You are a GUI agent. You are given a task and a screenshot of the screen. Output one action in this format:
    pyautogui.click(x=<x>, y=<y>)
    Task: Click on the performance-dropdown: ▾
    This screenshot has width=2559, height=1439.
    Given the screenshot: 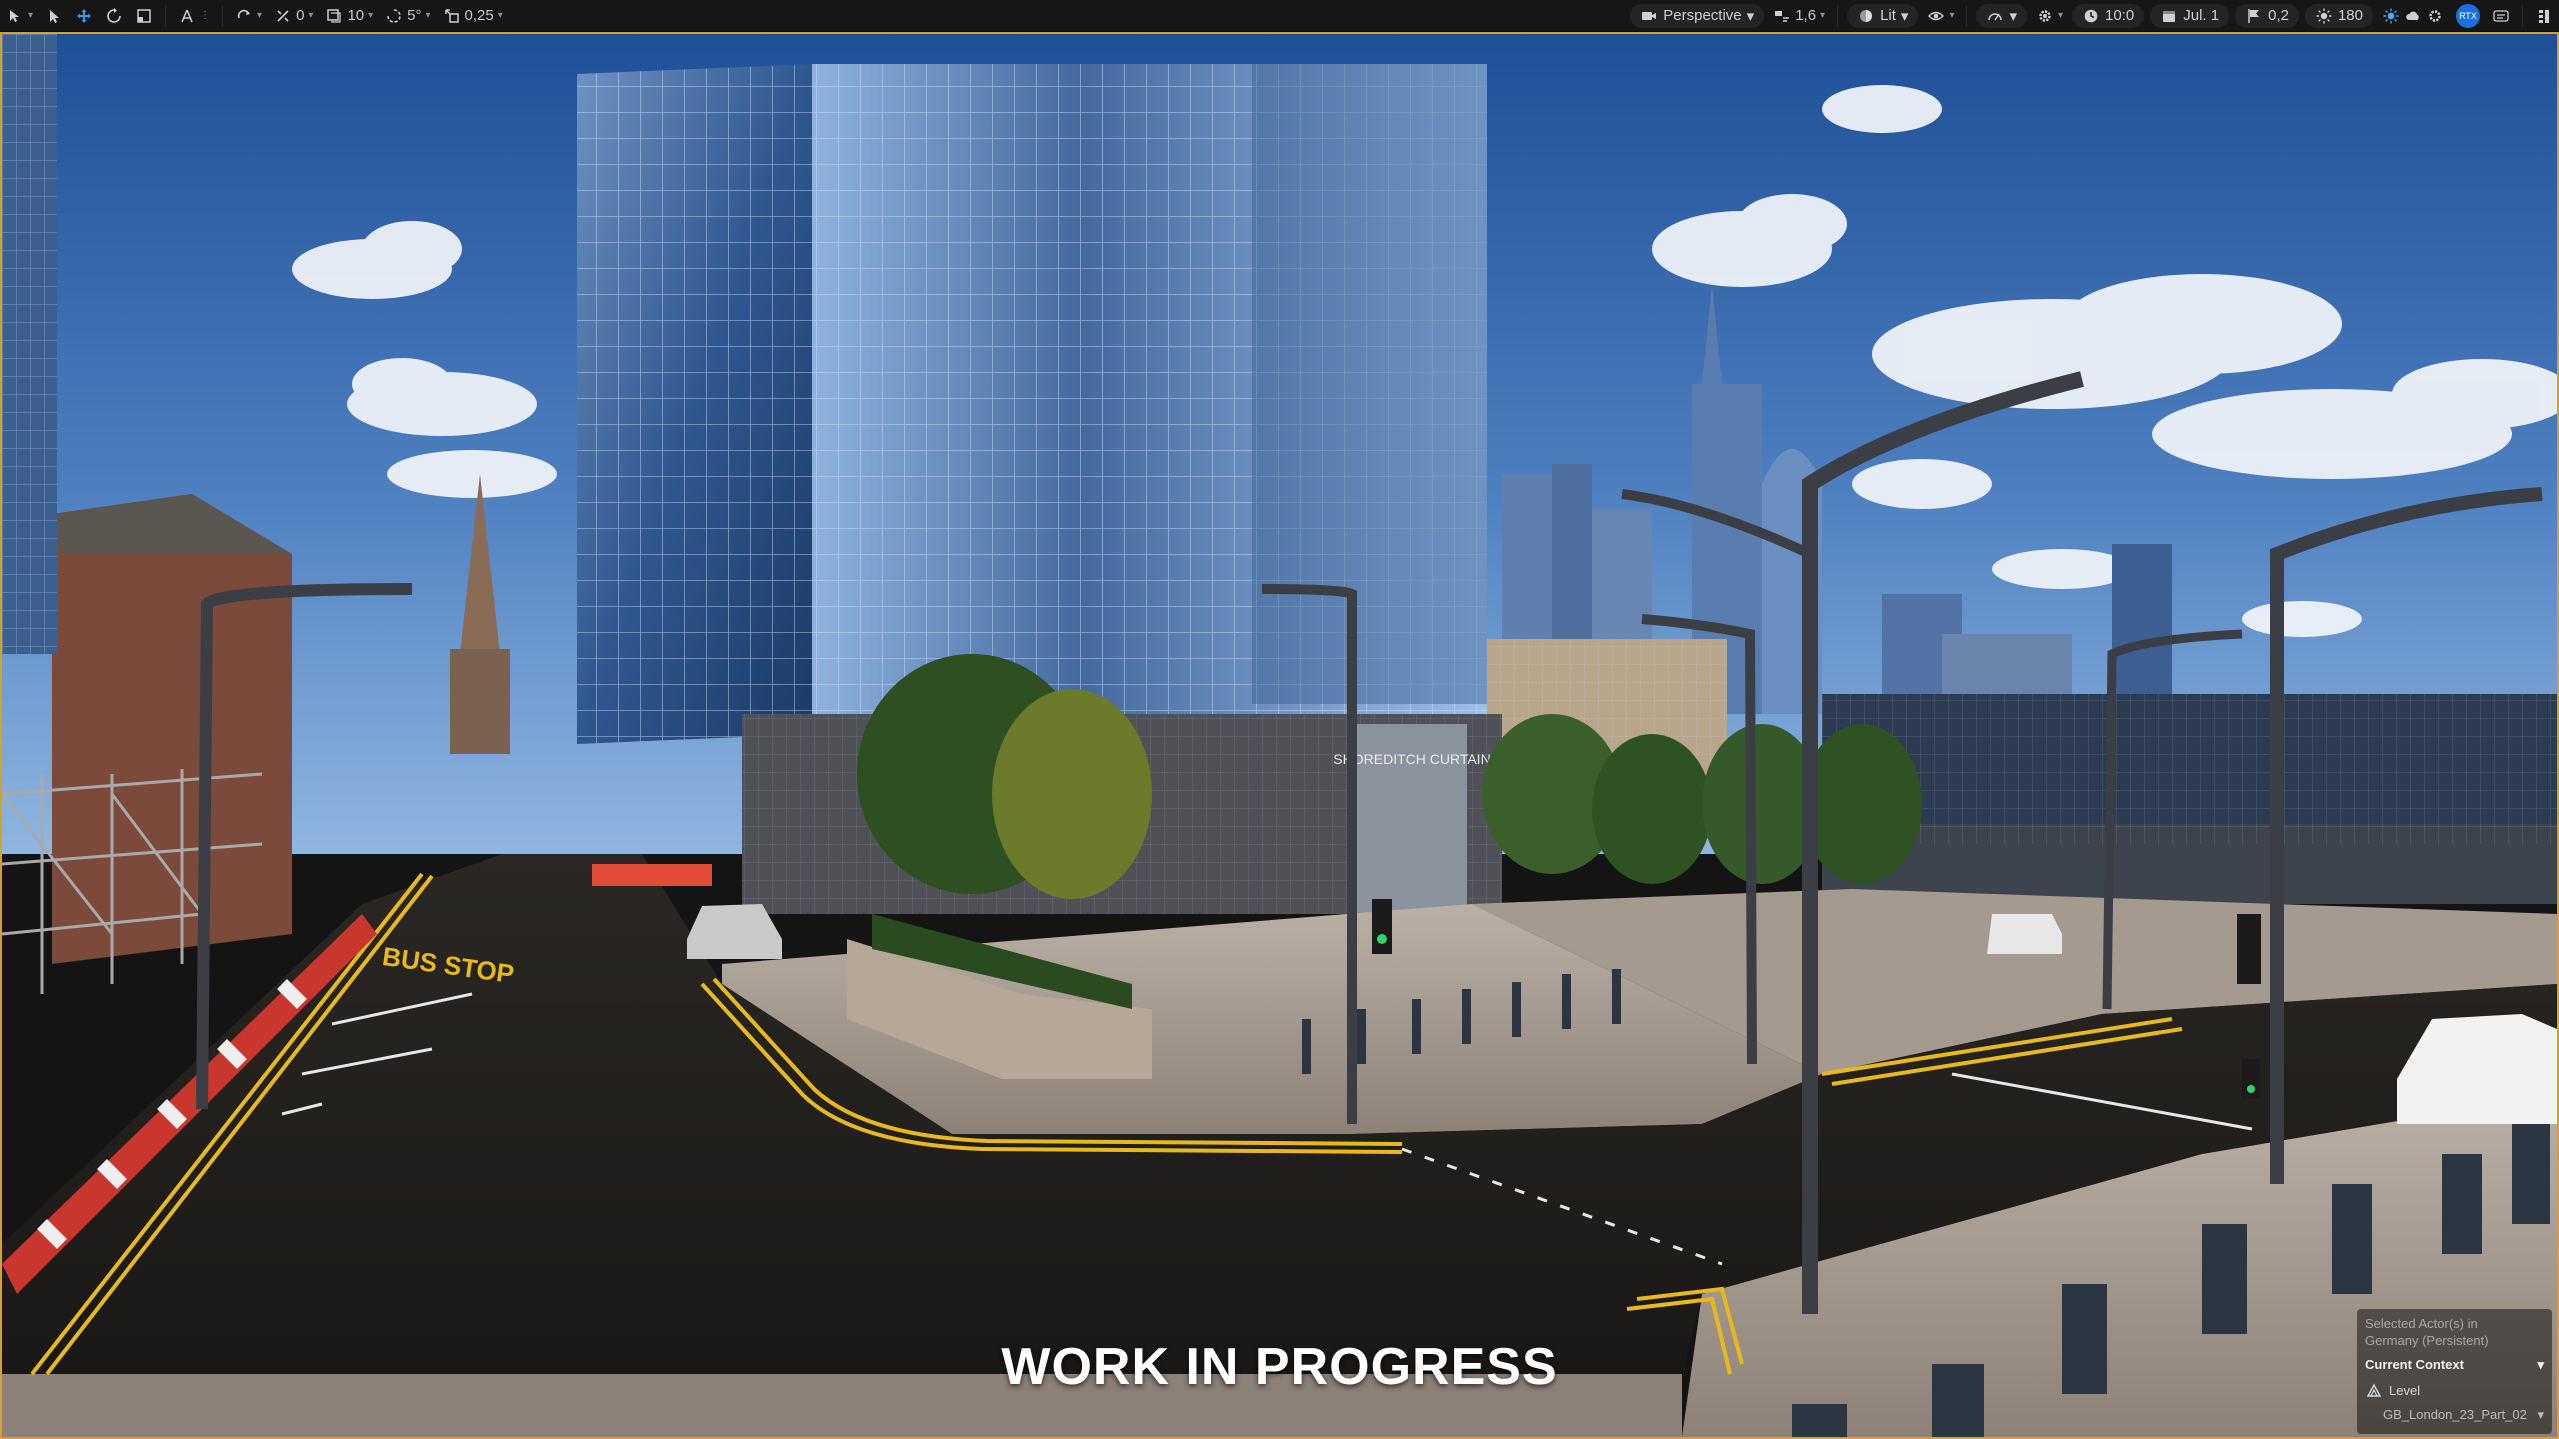 What is the action you would take?
    pyautogui.click(x=2002, y=15)
    